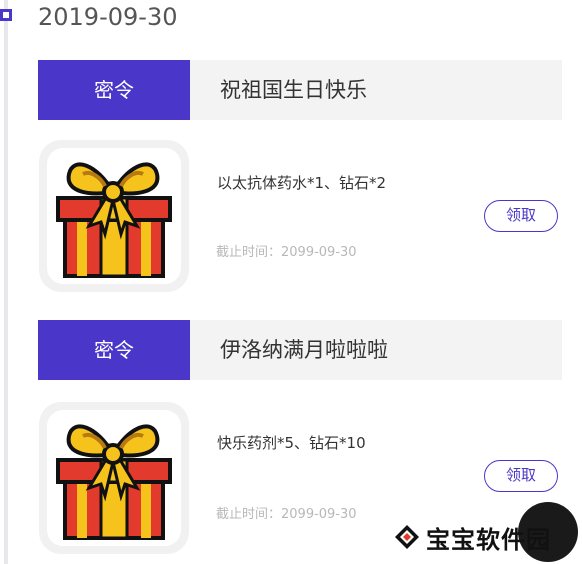 Image resolution: width=582 pixels, height=564 pixels. What do you see at coordinates (108, 17) in the screenshot?
I see `timeline-date: 2019-09-30` at bounding box center [108, 17].